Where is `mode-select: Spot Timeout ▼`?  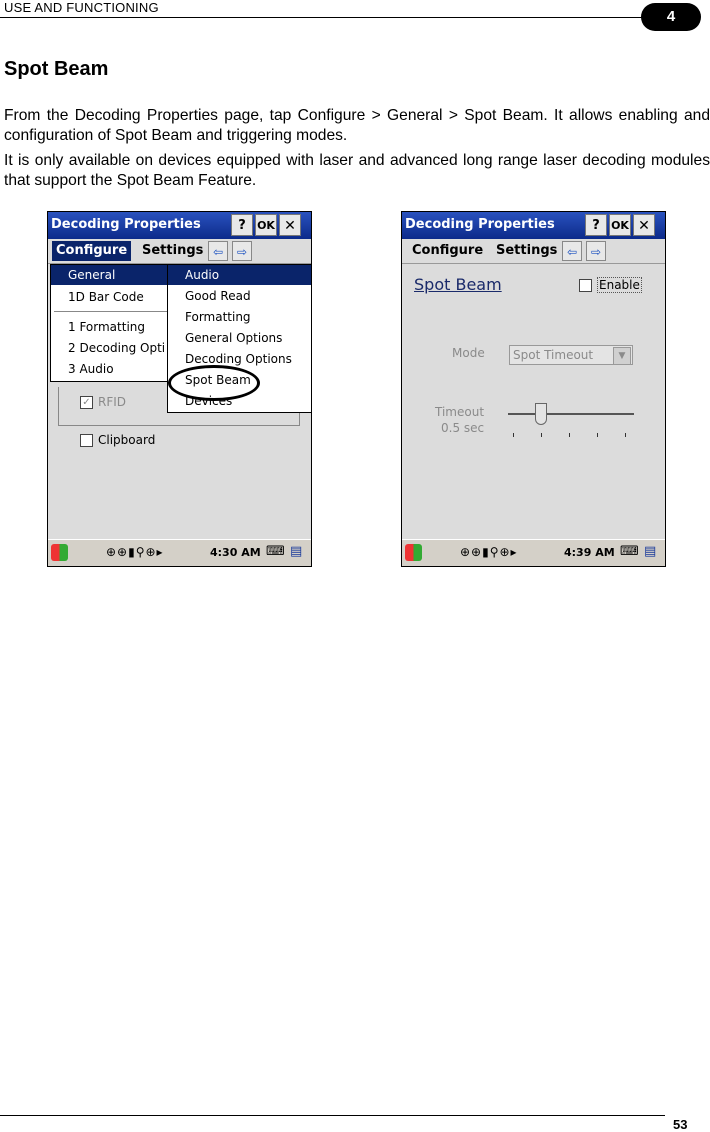 mode-select: Spot Timeout ▼ is located at coordinates (571, 355).